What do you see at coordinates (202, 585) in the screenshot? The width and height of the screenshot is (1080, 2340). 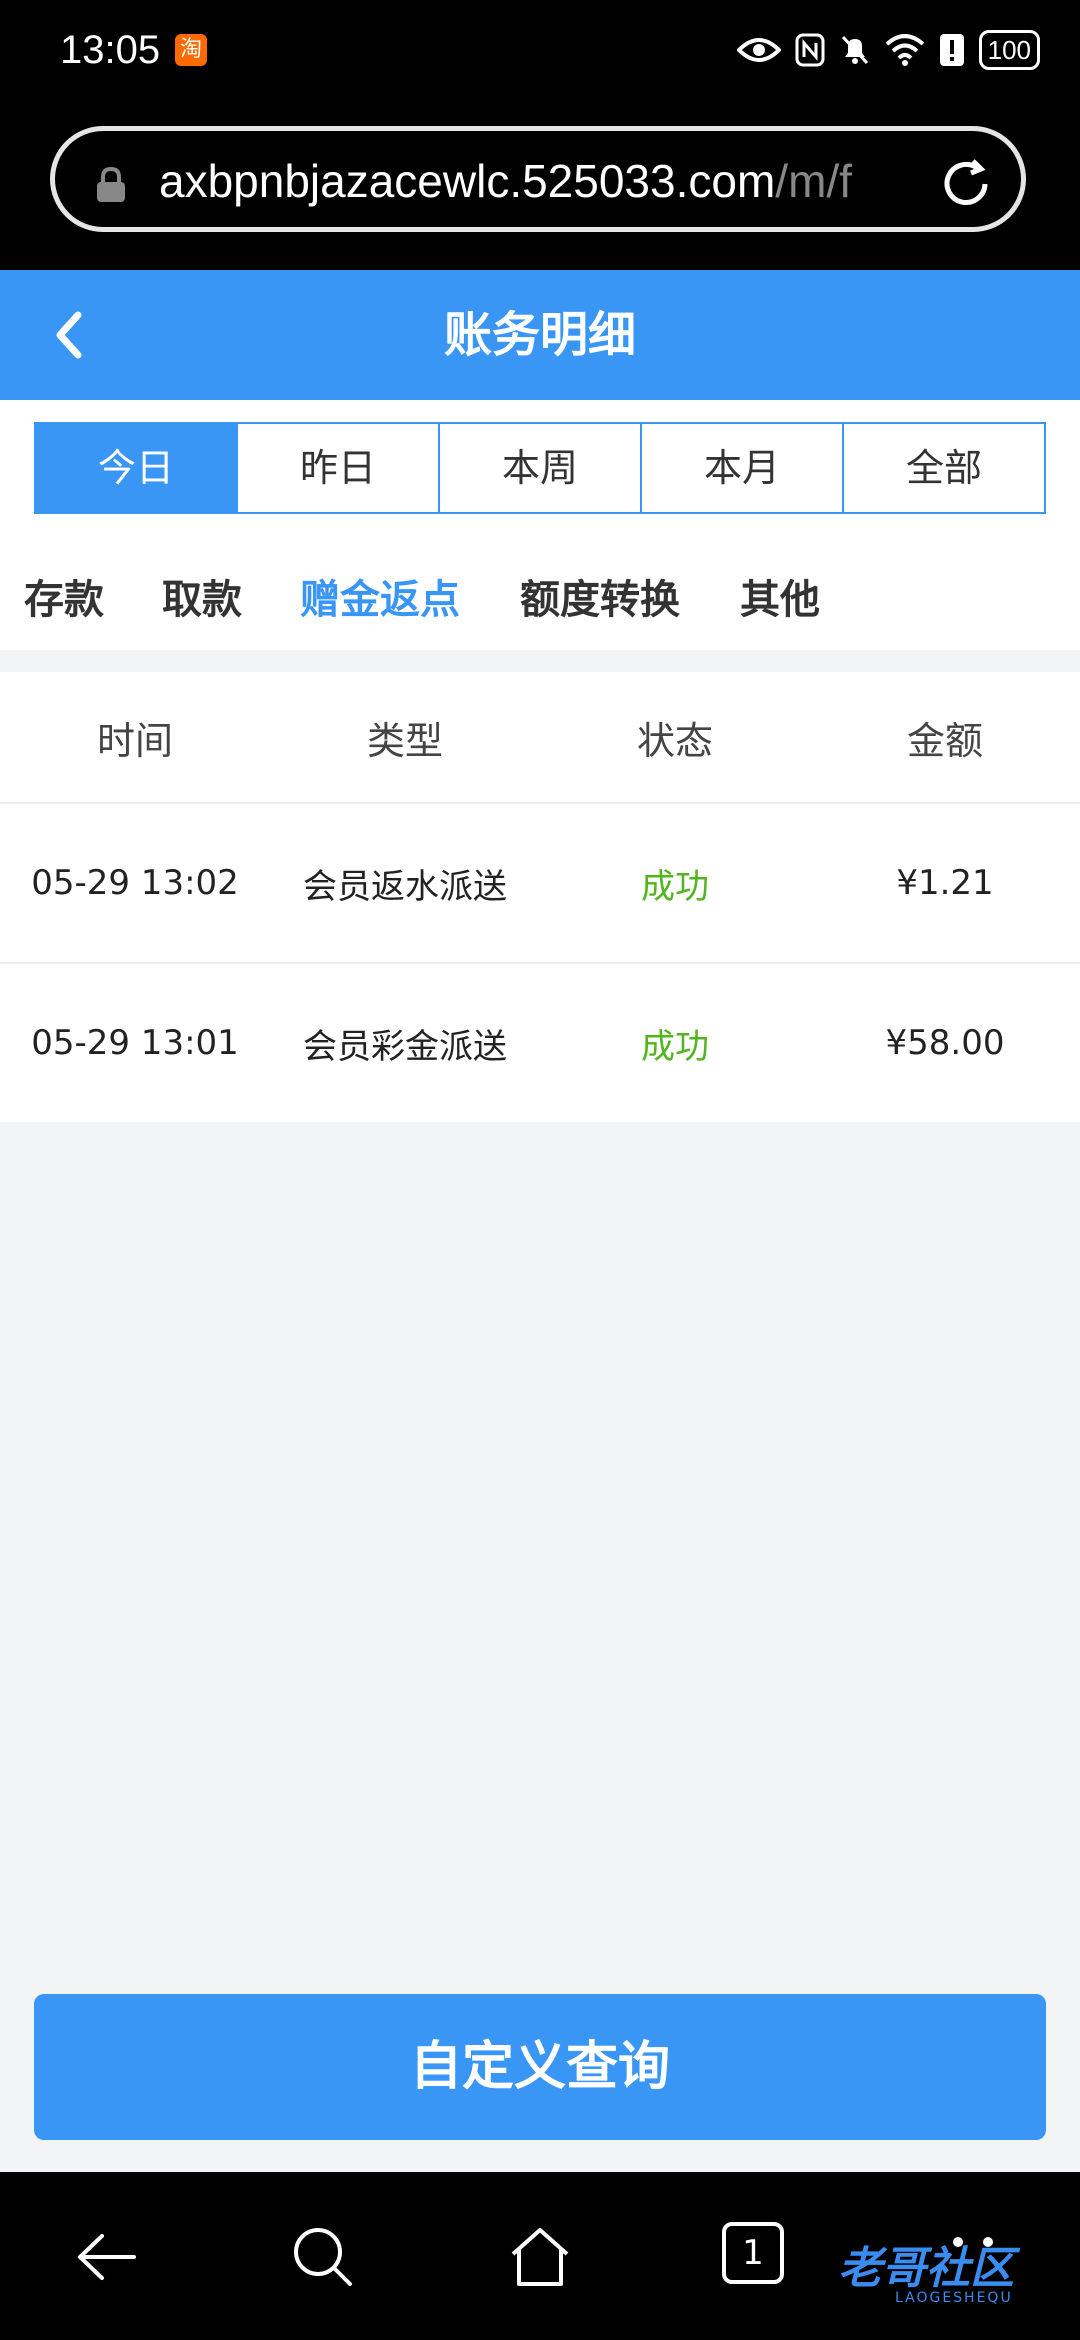 I see `category-withdraw: 取款` at bounding box center [202, 585].